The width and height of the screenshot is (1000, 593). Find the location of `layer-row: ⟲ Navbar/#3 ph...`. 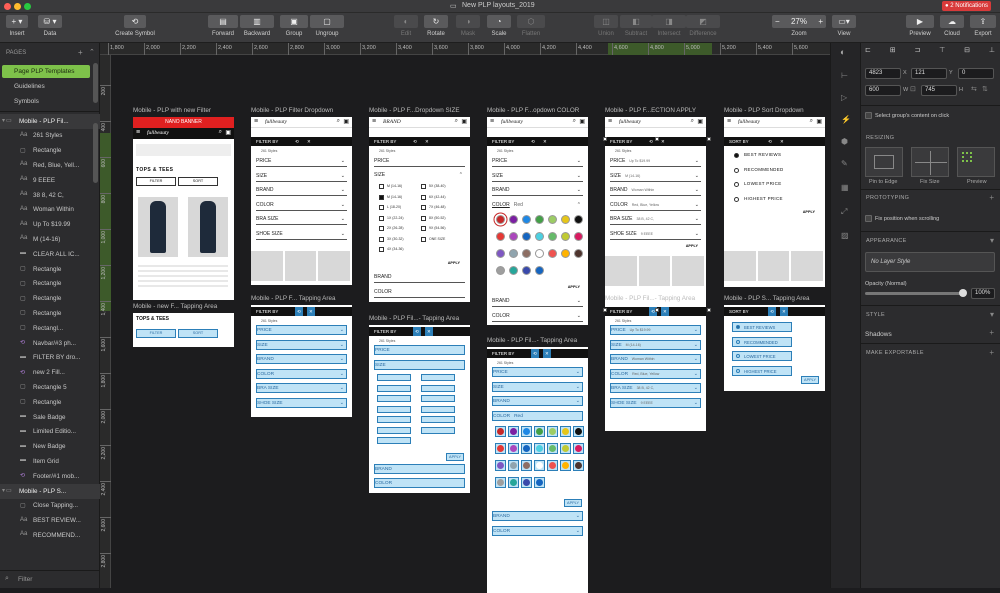

layer-row: ⟲ Navbar/#3 ph... is located at coordinates (50, 343).